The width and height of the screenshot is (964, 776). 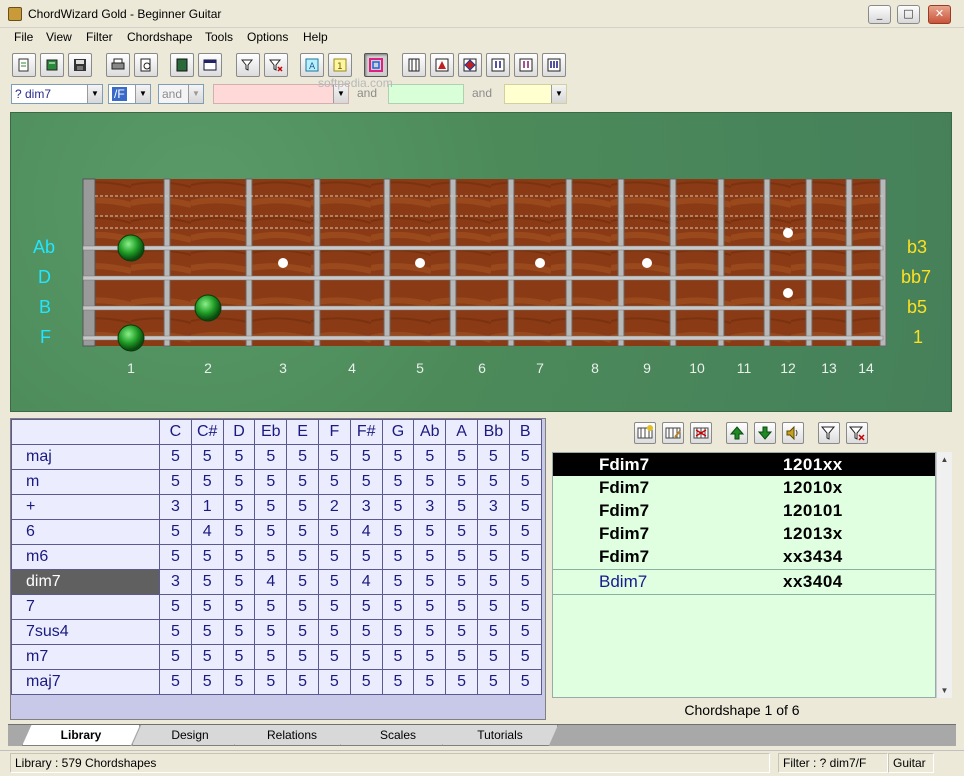 I want to click on table-row: 6545555455555, so click(x=276, y=532).